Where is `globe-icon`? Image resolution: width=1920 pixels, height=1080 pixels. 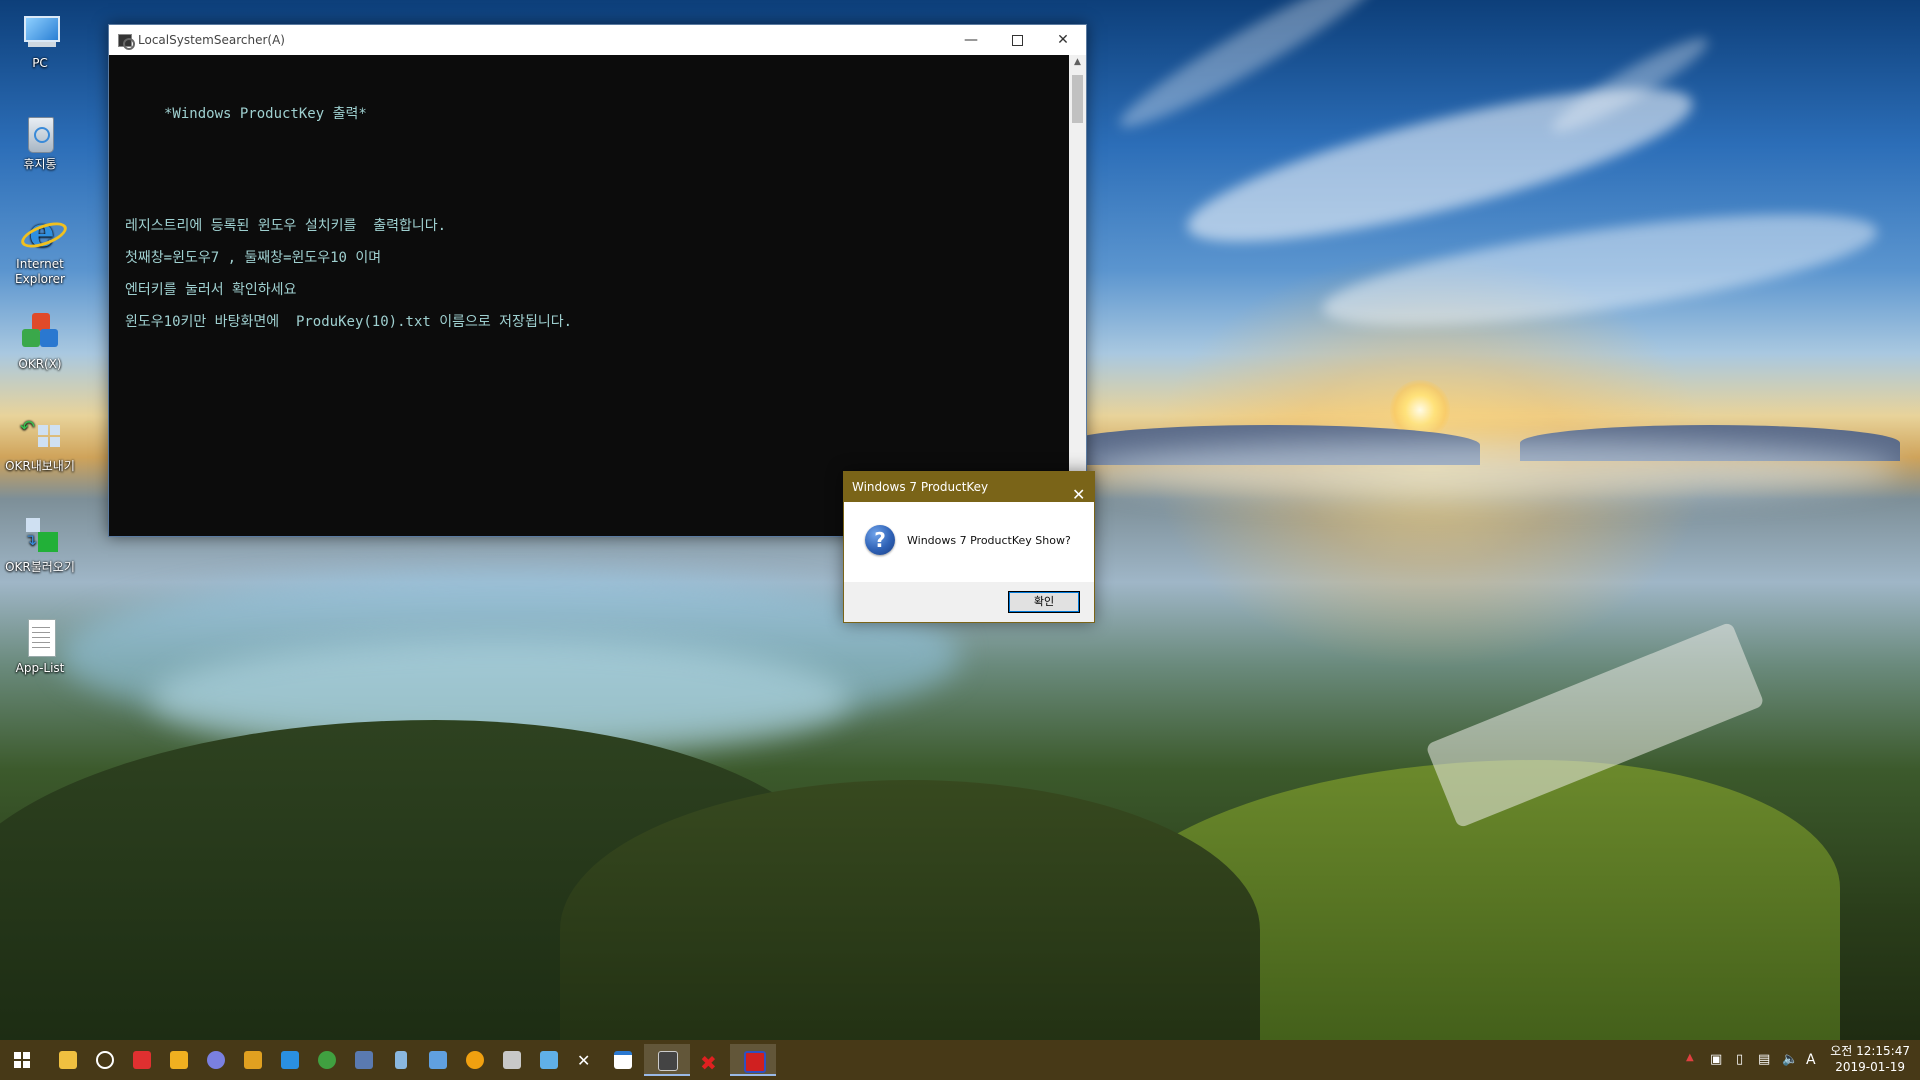
globe-icon is located at coordinates (216, 1060).